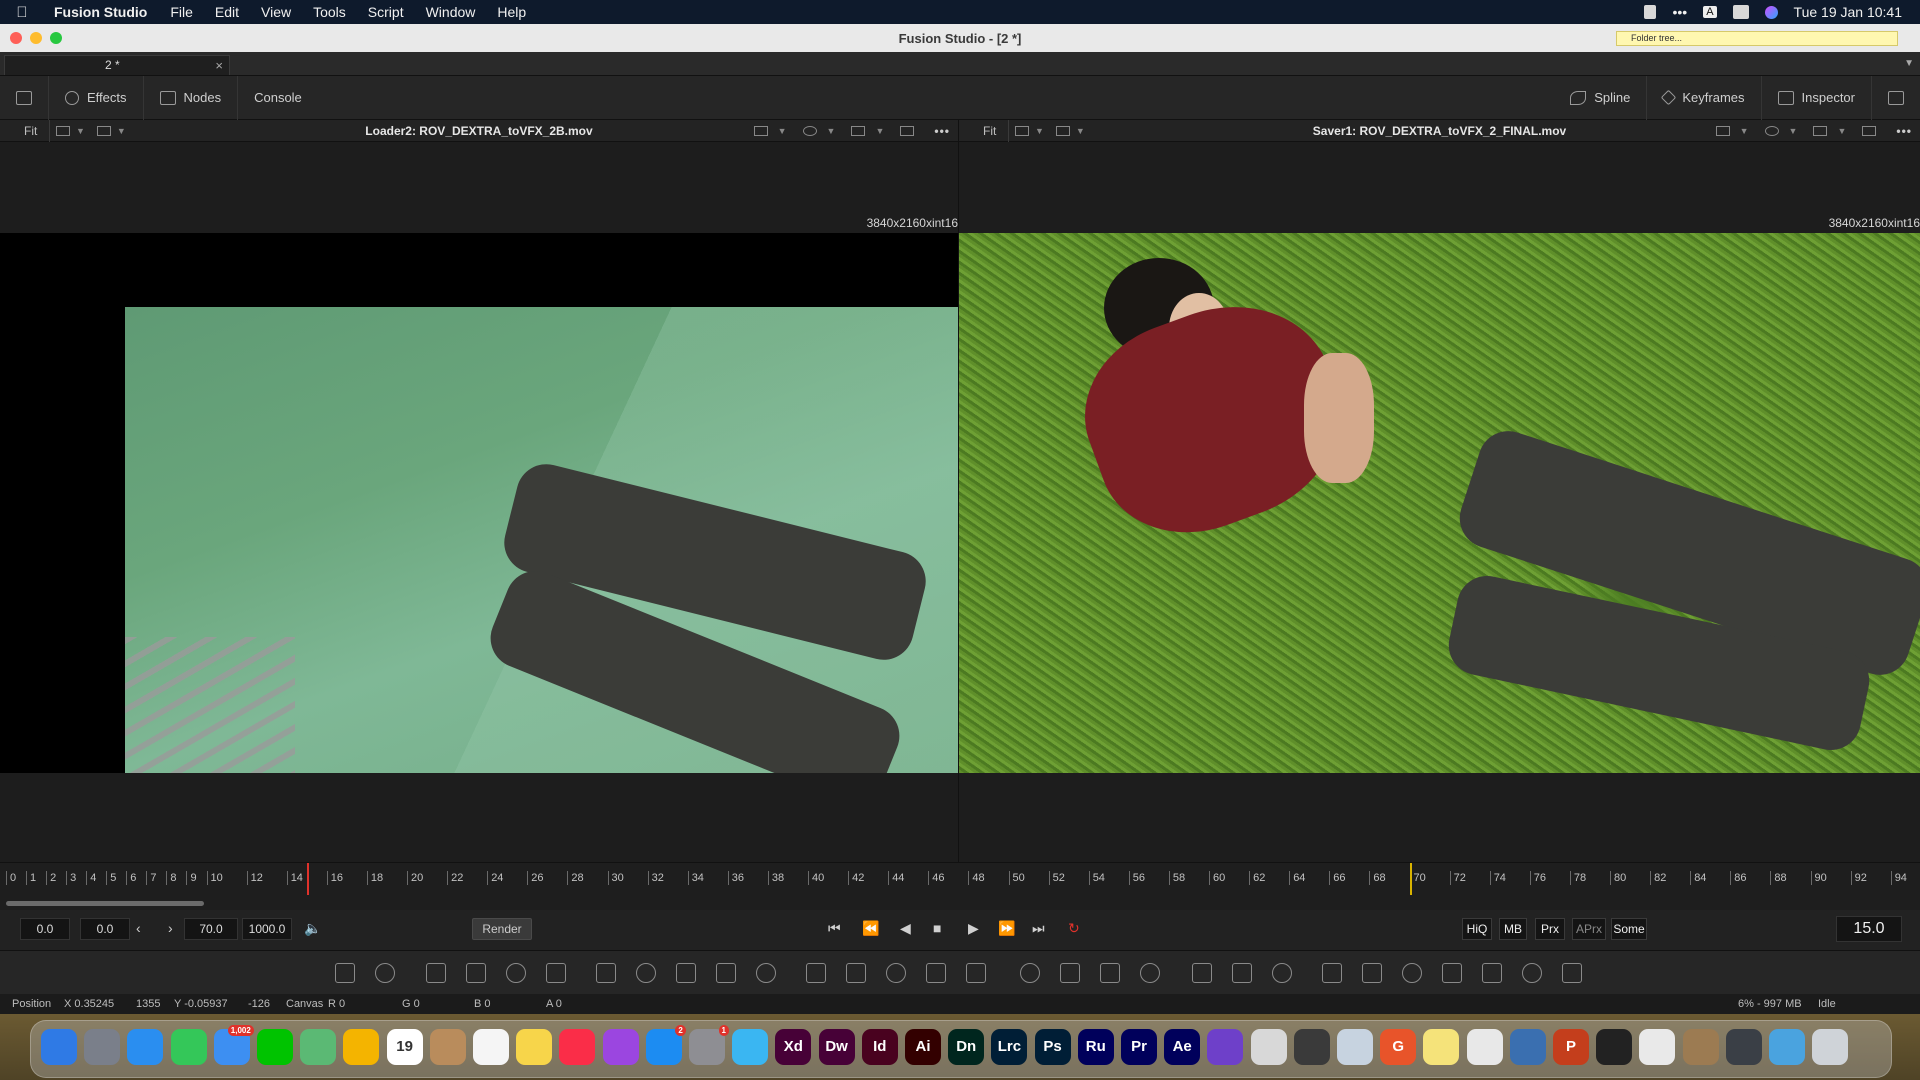 This screenshot has width=1920, height=1080. Describe the element at coordinates (345, 973) in the screenshot. I see `merge-tool-icon` at that location.